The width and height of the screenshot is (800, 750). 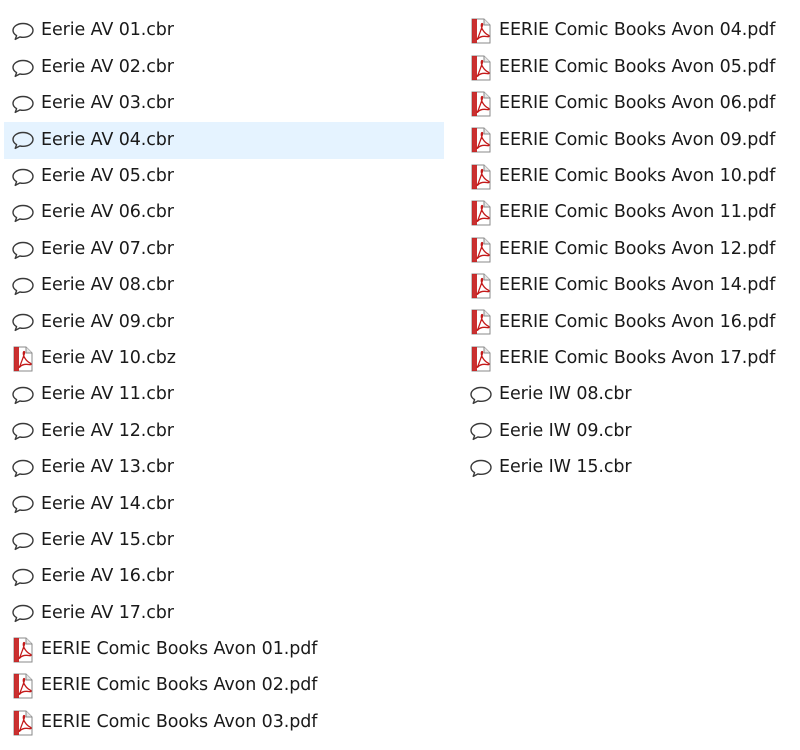 I want to click on file-item: EERIE Comic Books Avon 10.pdf, so click(x=630, y=177).